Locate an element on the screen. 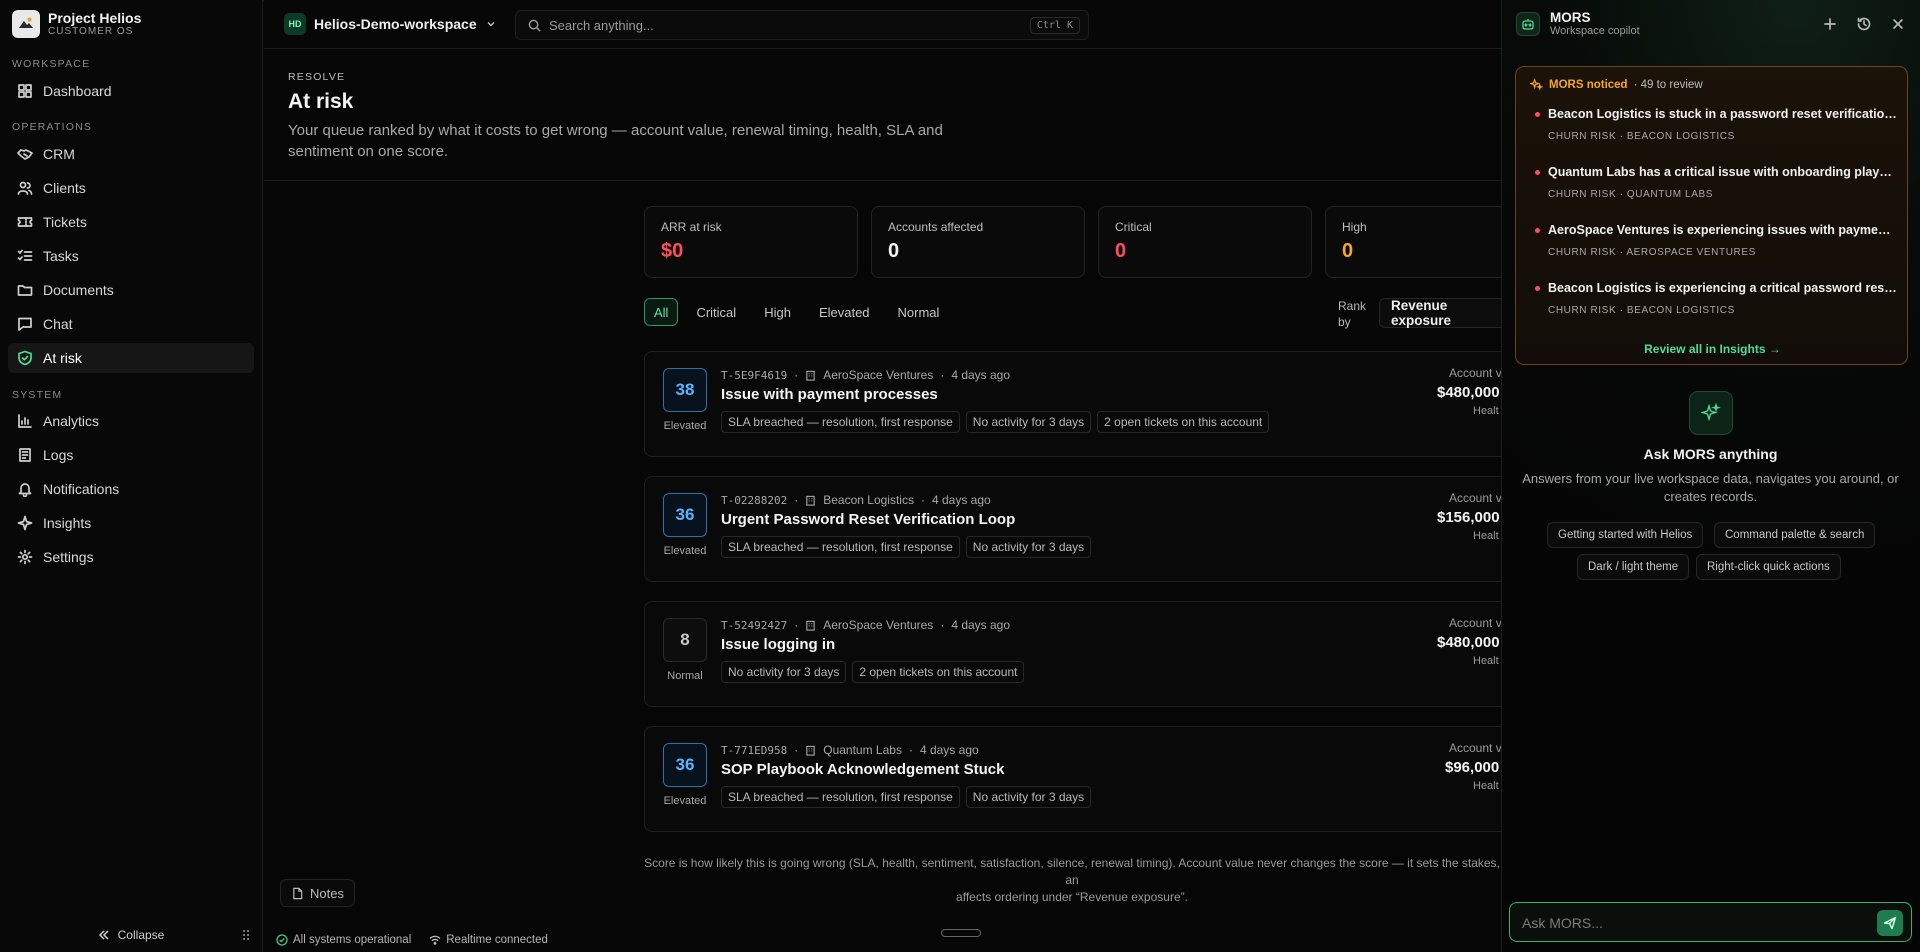  sidebar-item-chat: Chat is located at coordinates (131, 324).